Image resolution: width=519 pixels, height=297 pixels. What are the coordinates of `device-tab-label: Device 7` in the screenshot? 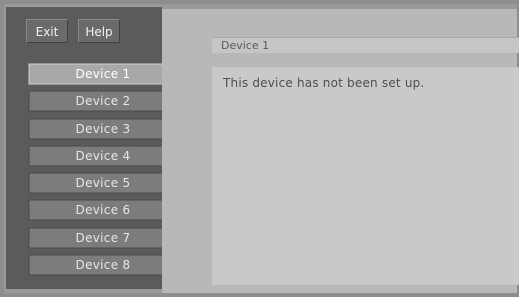 It's located at (103, 237).